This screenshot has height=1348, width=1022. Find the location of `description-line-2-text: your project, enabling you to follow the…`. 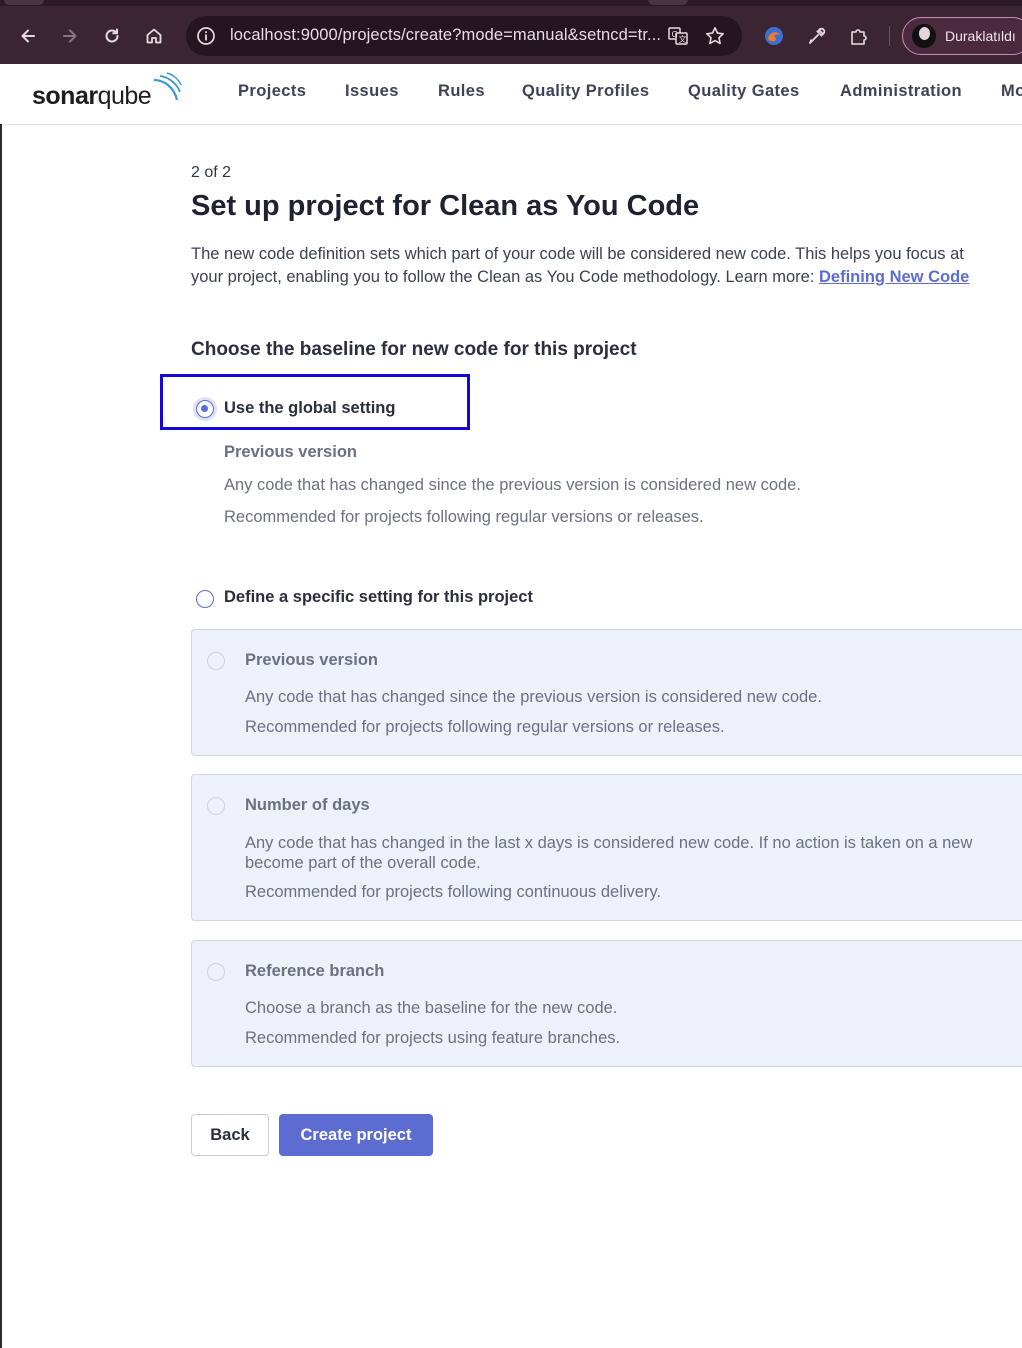

description-line-2-text: your project, enabling you to follow the… is located at coordinates (505, 277).